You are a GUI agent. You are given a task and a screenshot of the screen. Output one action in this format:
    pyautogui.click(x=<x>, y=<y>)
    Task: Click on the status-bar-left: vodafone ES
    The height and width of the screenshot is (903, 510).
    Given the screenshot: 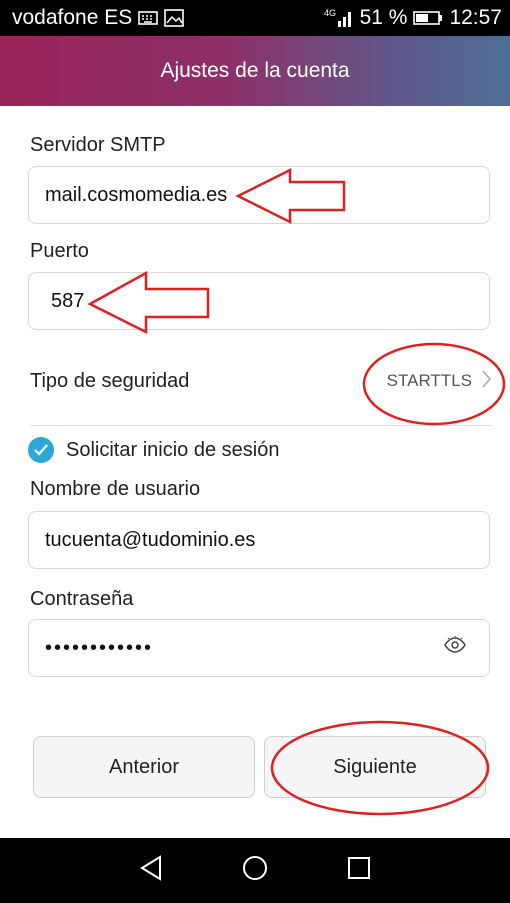 What is the action you would take?
    pyautogui.click(x=98, y=18)
    